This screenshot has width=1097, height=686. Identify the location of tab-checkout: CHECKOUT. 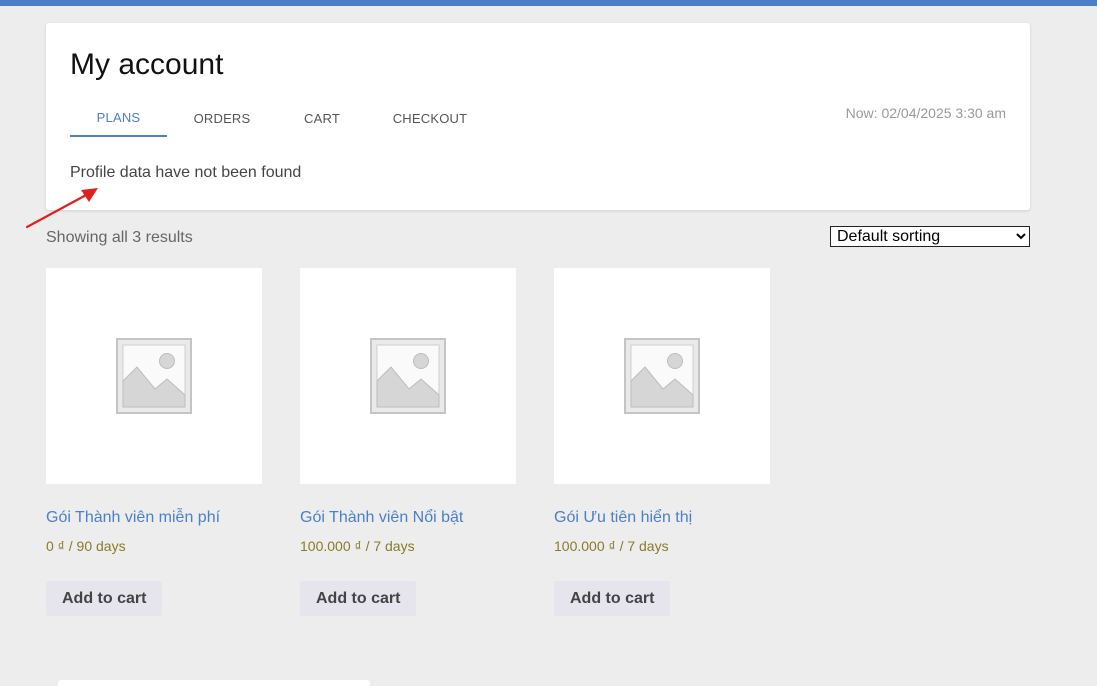
(430, 118).